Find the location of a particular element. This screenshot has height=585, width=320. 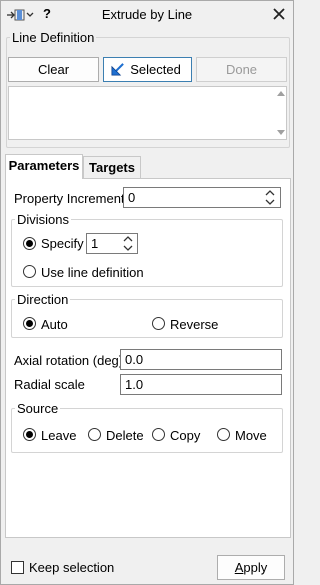

line-definition-label: Line Definition is located at coordinates (53, 37).